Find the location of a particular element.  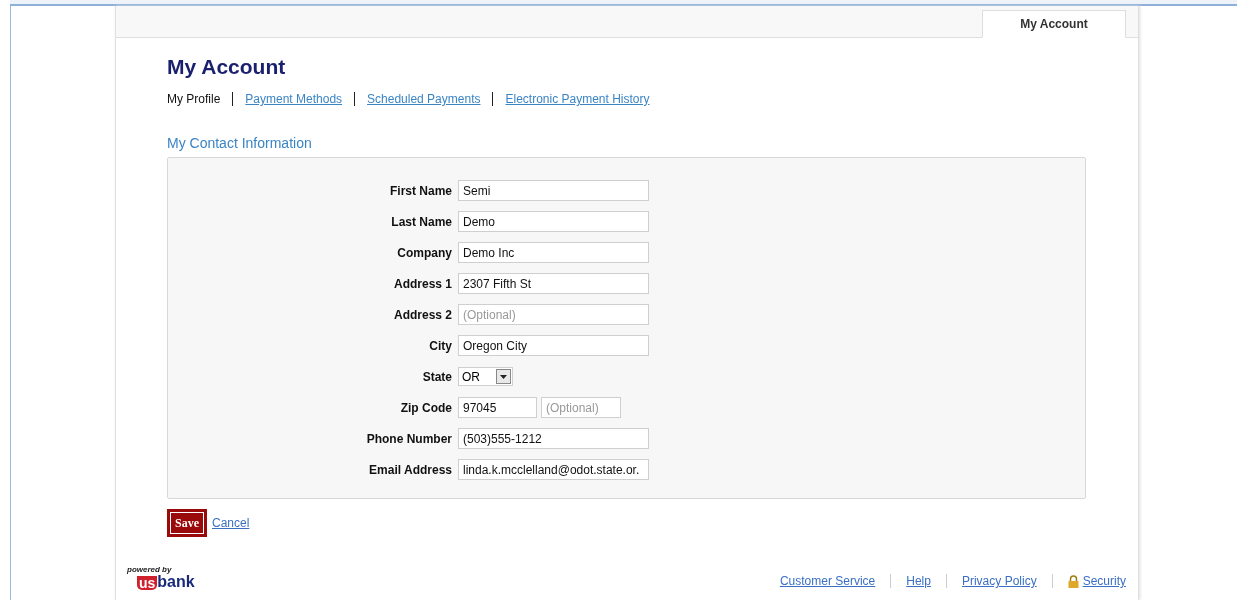

profile-nav-link: Scheduled Payments is located at coordinates (424, 99).